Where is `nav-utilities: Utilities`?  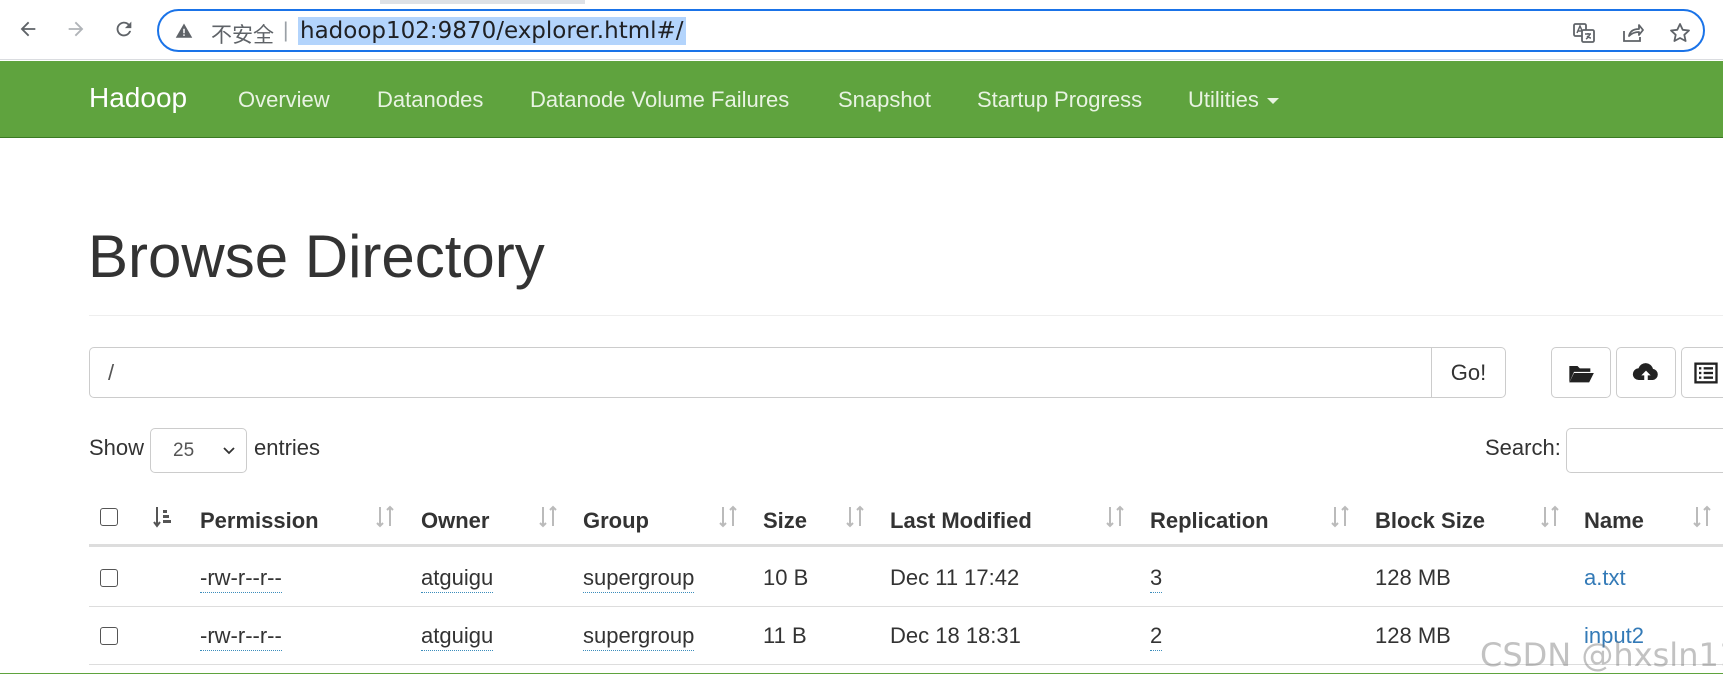 nav-utilities: Utilities is located at coordinates (1233, 100).